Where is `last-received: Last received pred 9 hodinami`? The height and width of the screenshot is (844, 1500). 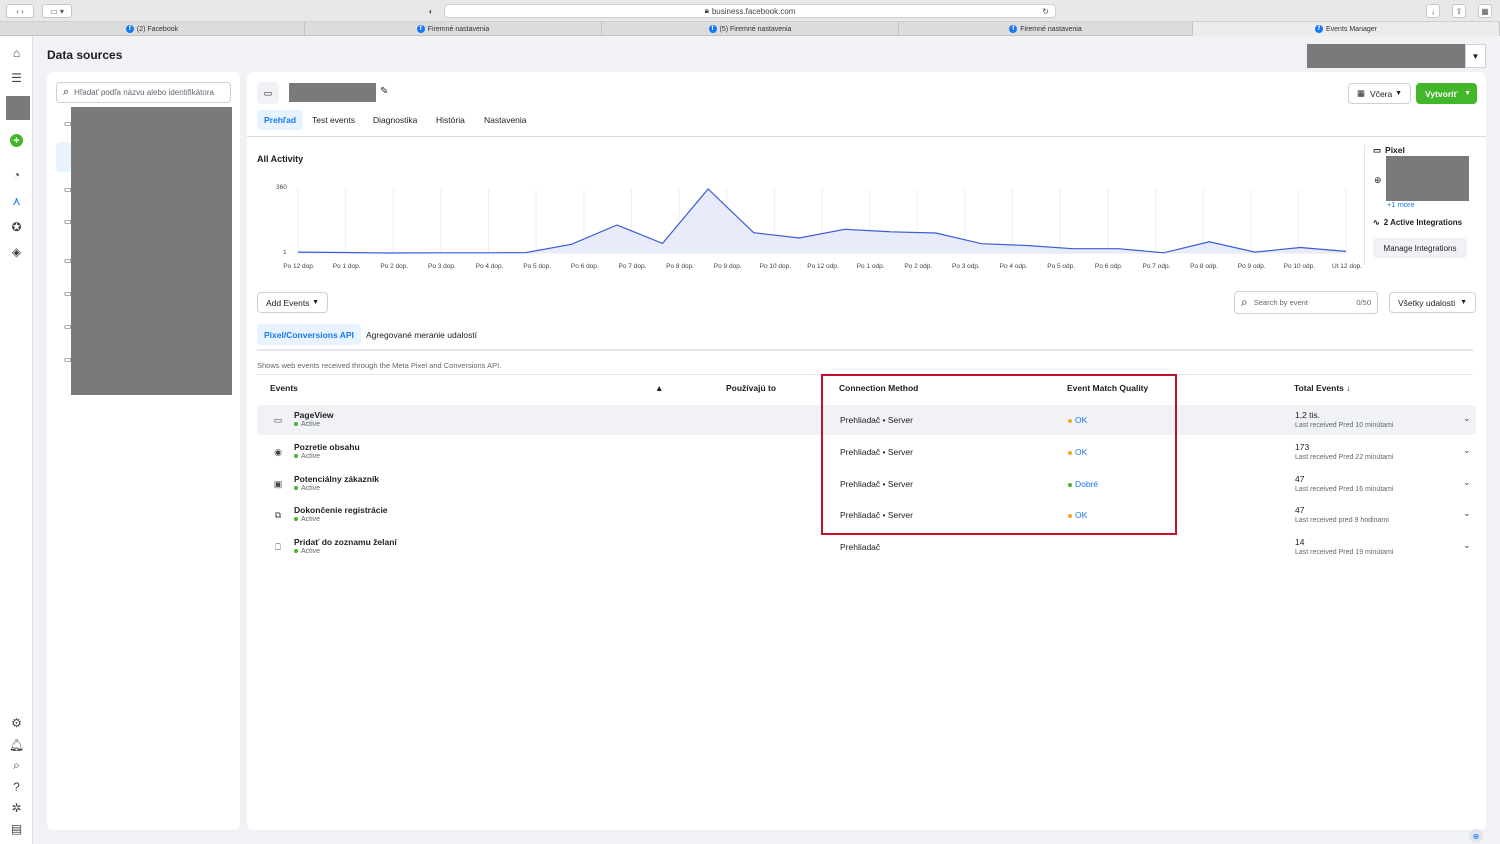
last-received: Last received pred 9 hodinami is located at coordinates (1342, 520).